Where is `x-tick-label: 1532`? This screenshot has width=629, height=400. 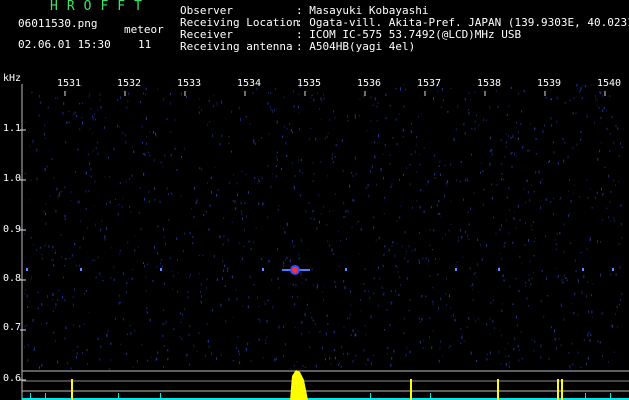
x-tick-label: 1532 is located at coordinates (129, 83).